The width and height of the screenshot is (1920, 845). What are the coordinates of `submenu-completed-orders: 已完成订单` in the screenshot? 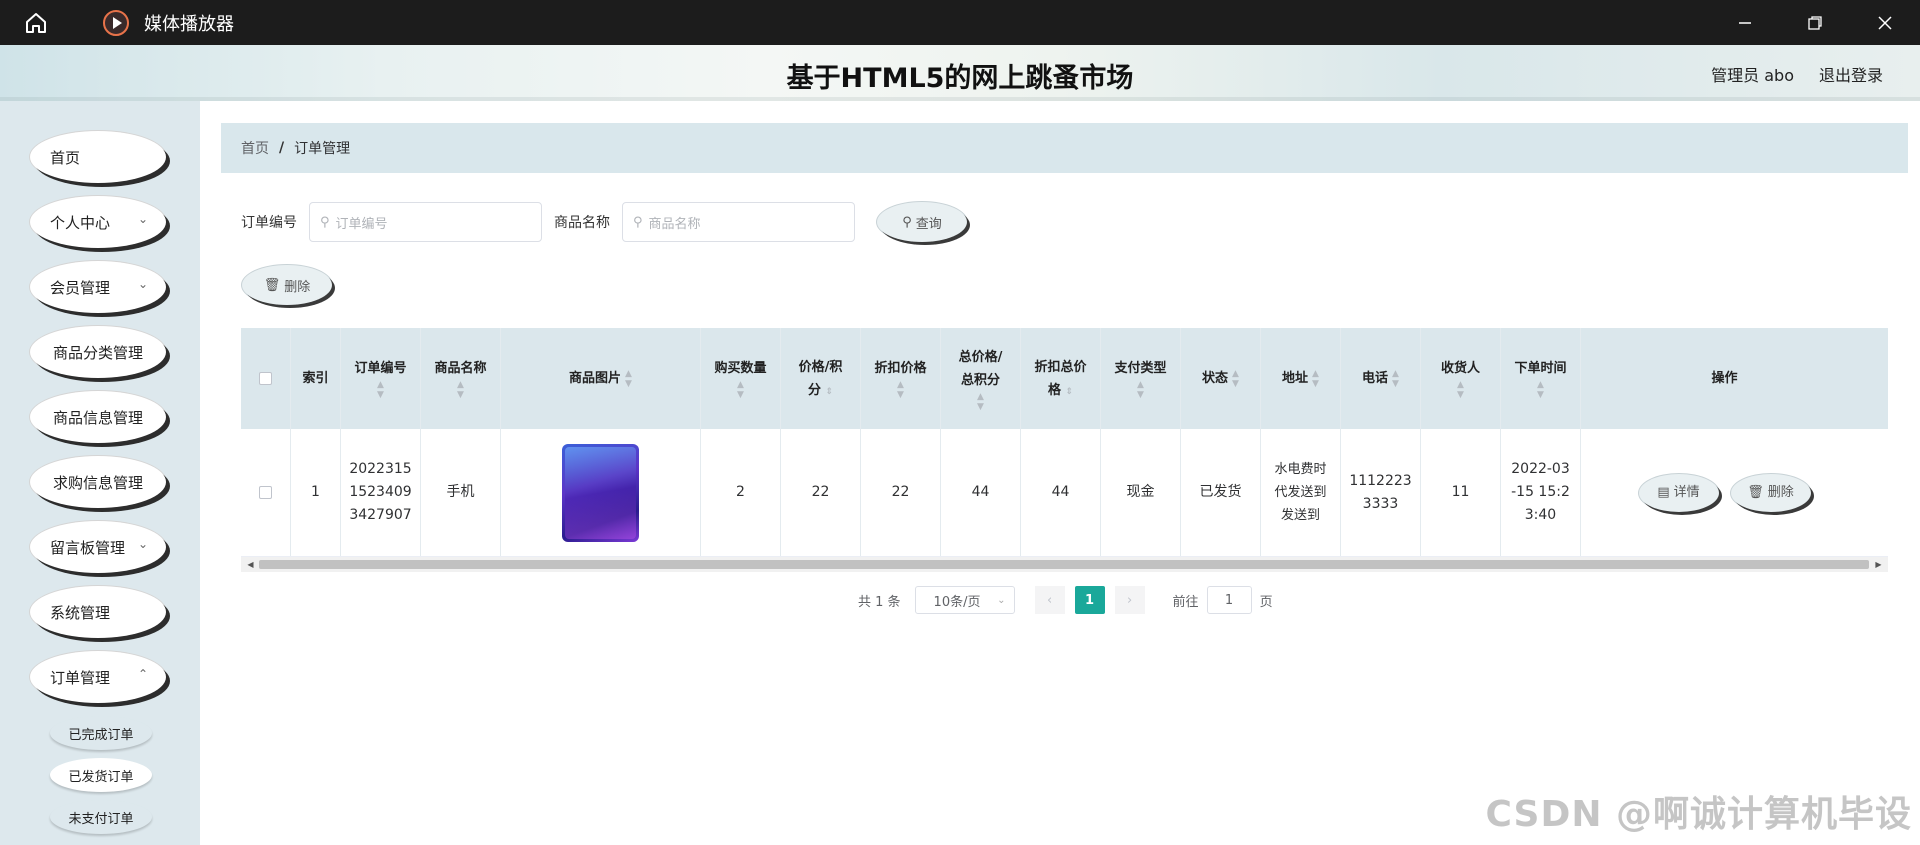 It's located at (101, 733).